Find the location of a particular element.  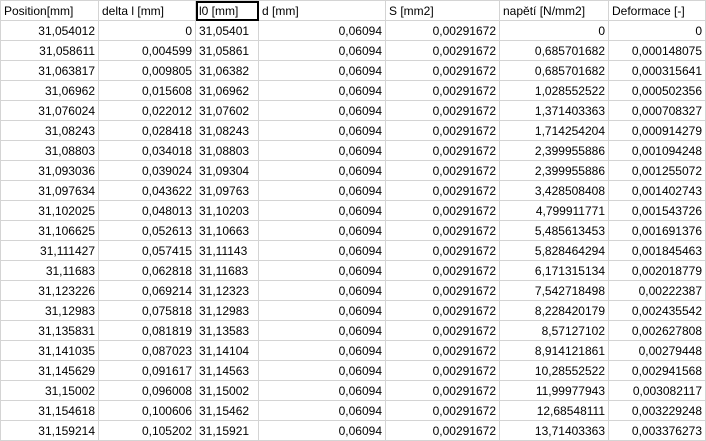

cell-position: 31,076024 is located at coordinates (49, 110).